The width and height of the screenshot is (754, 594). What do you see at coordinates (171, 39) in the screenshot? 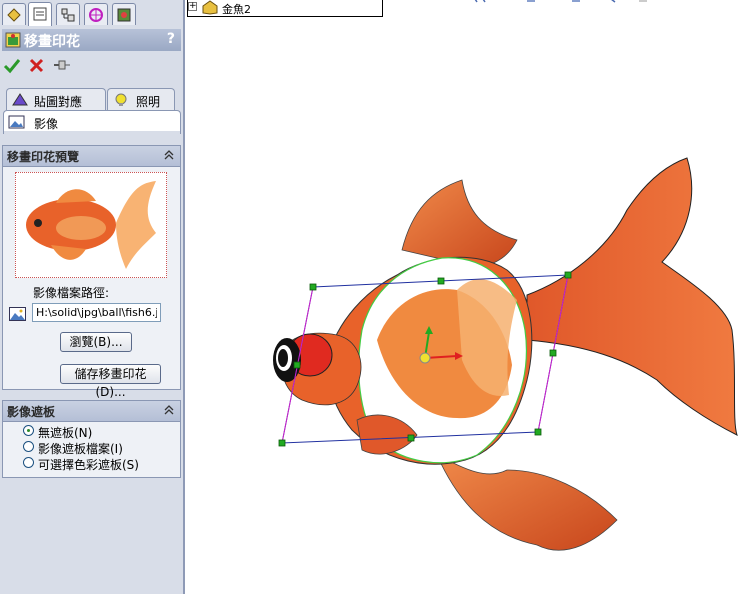
I see `help-button: ?` at bounding box center [171, 39].